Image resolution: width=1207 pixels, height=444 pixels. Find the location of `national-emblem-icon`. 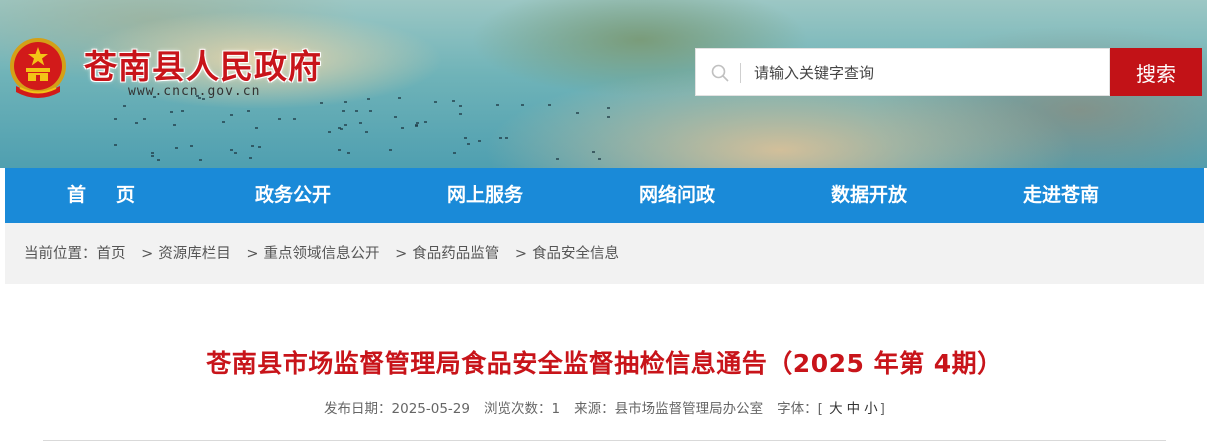

national-emblem-icon is located at coordinates (38, 68).